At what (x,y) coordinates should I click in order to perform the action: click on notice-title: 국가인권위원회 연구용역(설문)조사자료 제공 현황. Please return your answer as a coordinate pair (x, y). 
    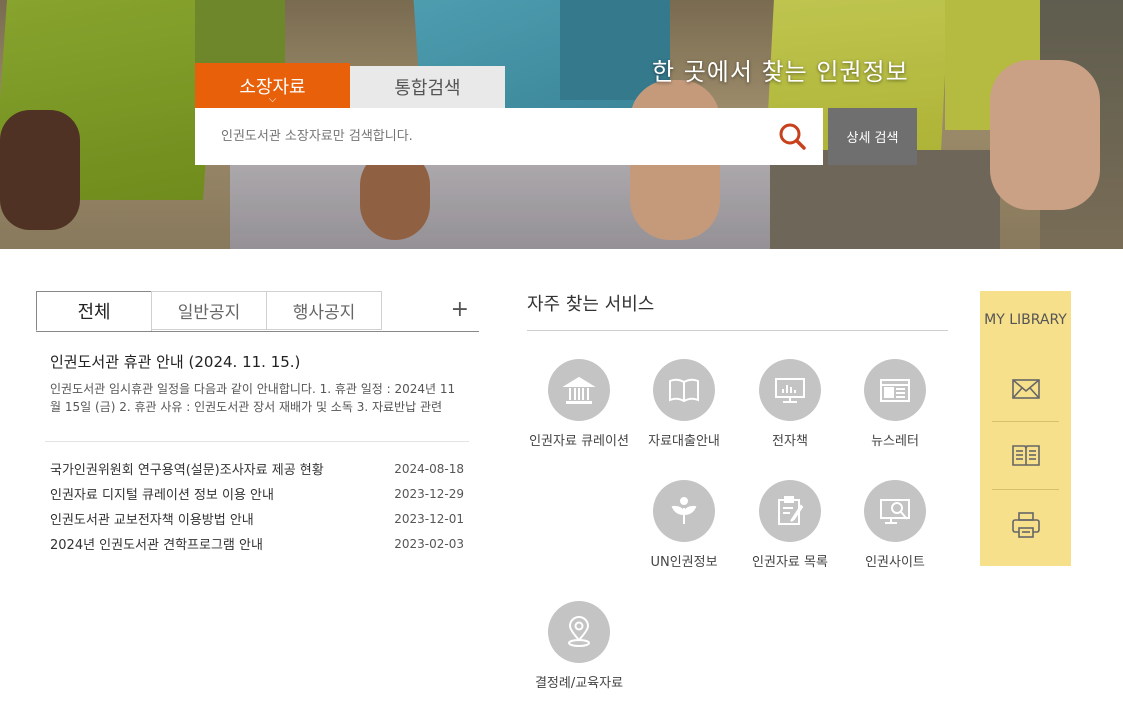
    Looking at the image, I should click on (187, 470).